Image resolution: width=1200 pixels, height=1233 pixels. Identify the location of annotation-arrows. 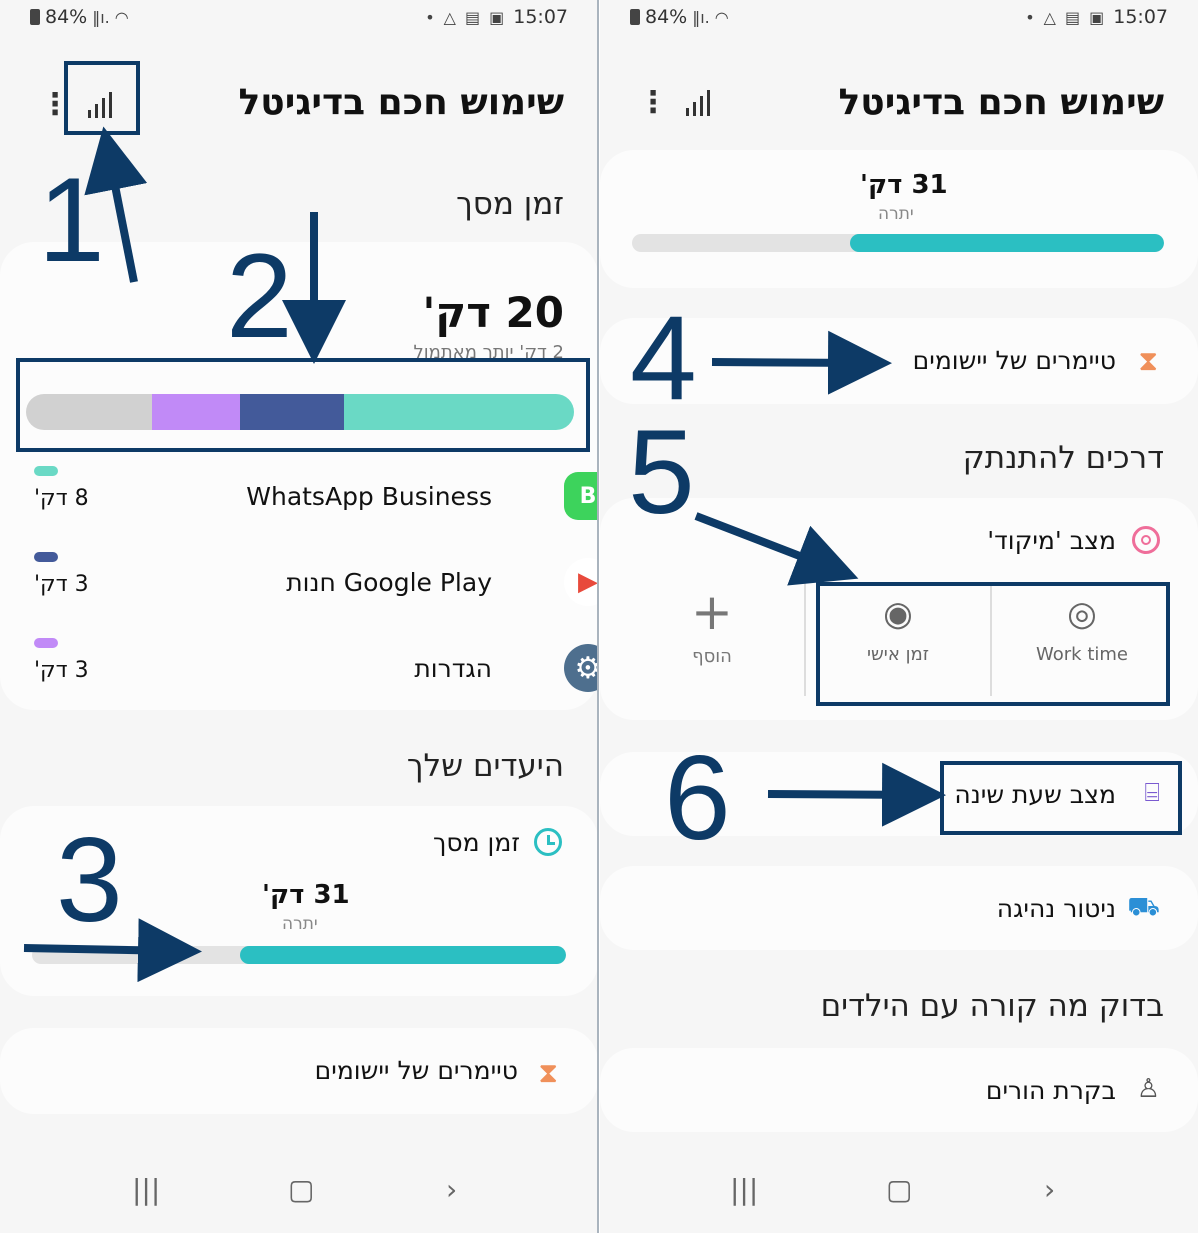
(820, 578).